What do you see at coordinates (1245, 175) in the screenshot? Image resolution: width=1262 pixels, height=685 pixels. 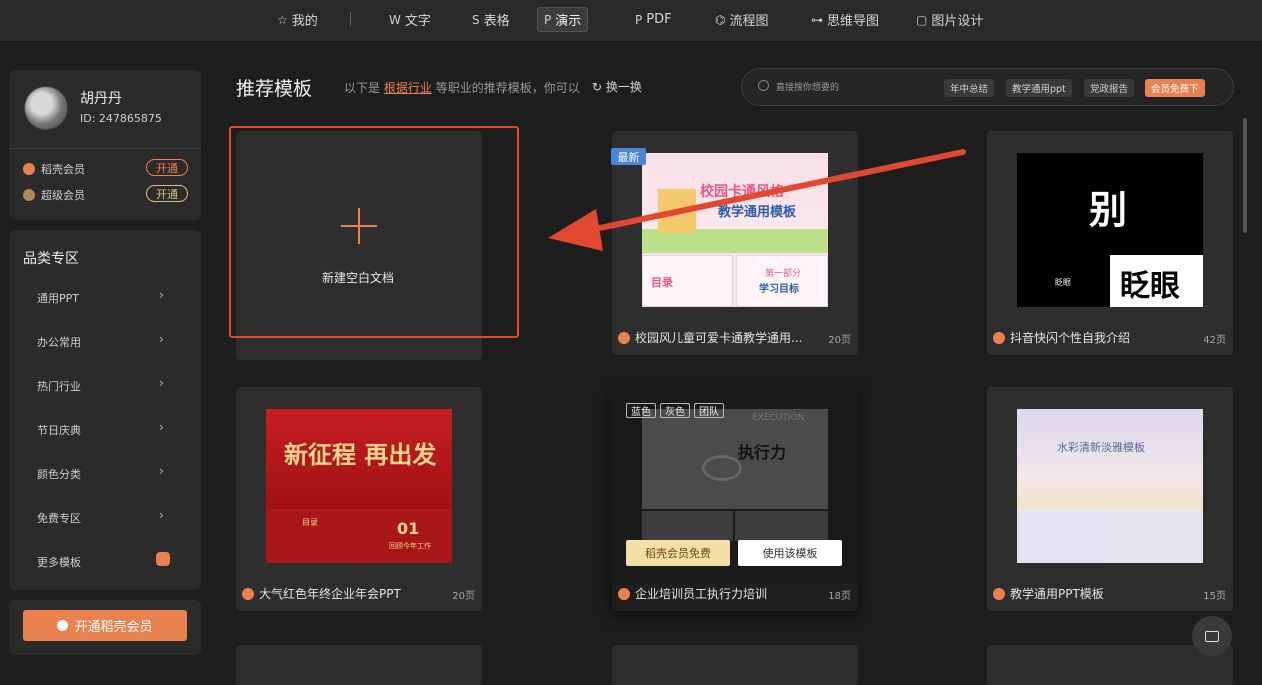 I see `scrollbar` at bounding box center [1245, 175].